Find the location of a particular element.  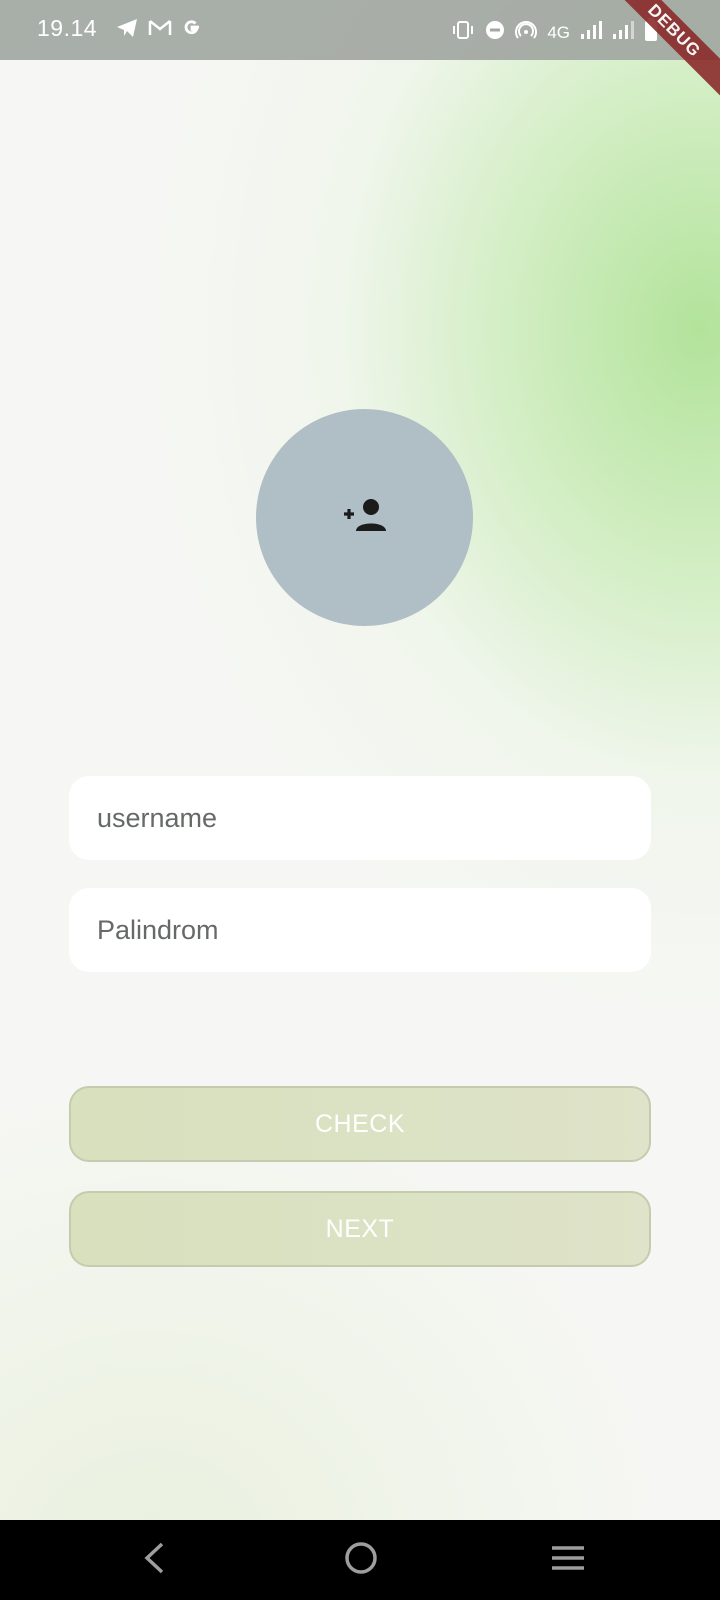

signal-icon is located at coordinates (591, 32).